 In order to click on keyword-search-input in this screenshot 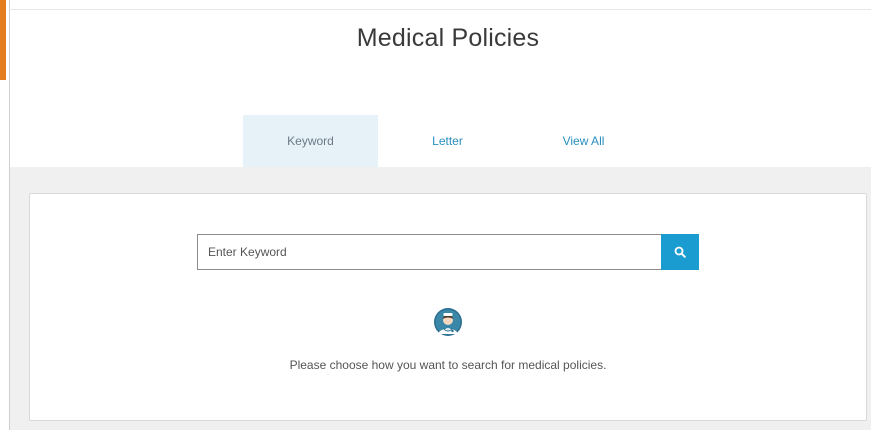, I will do `click(429, 252)`.